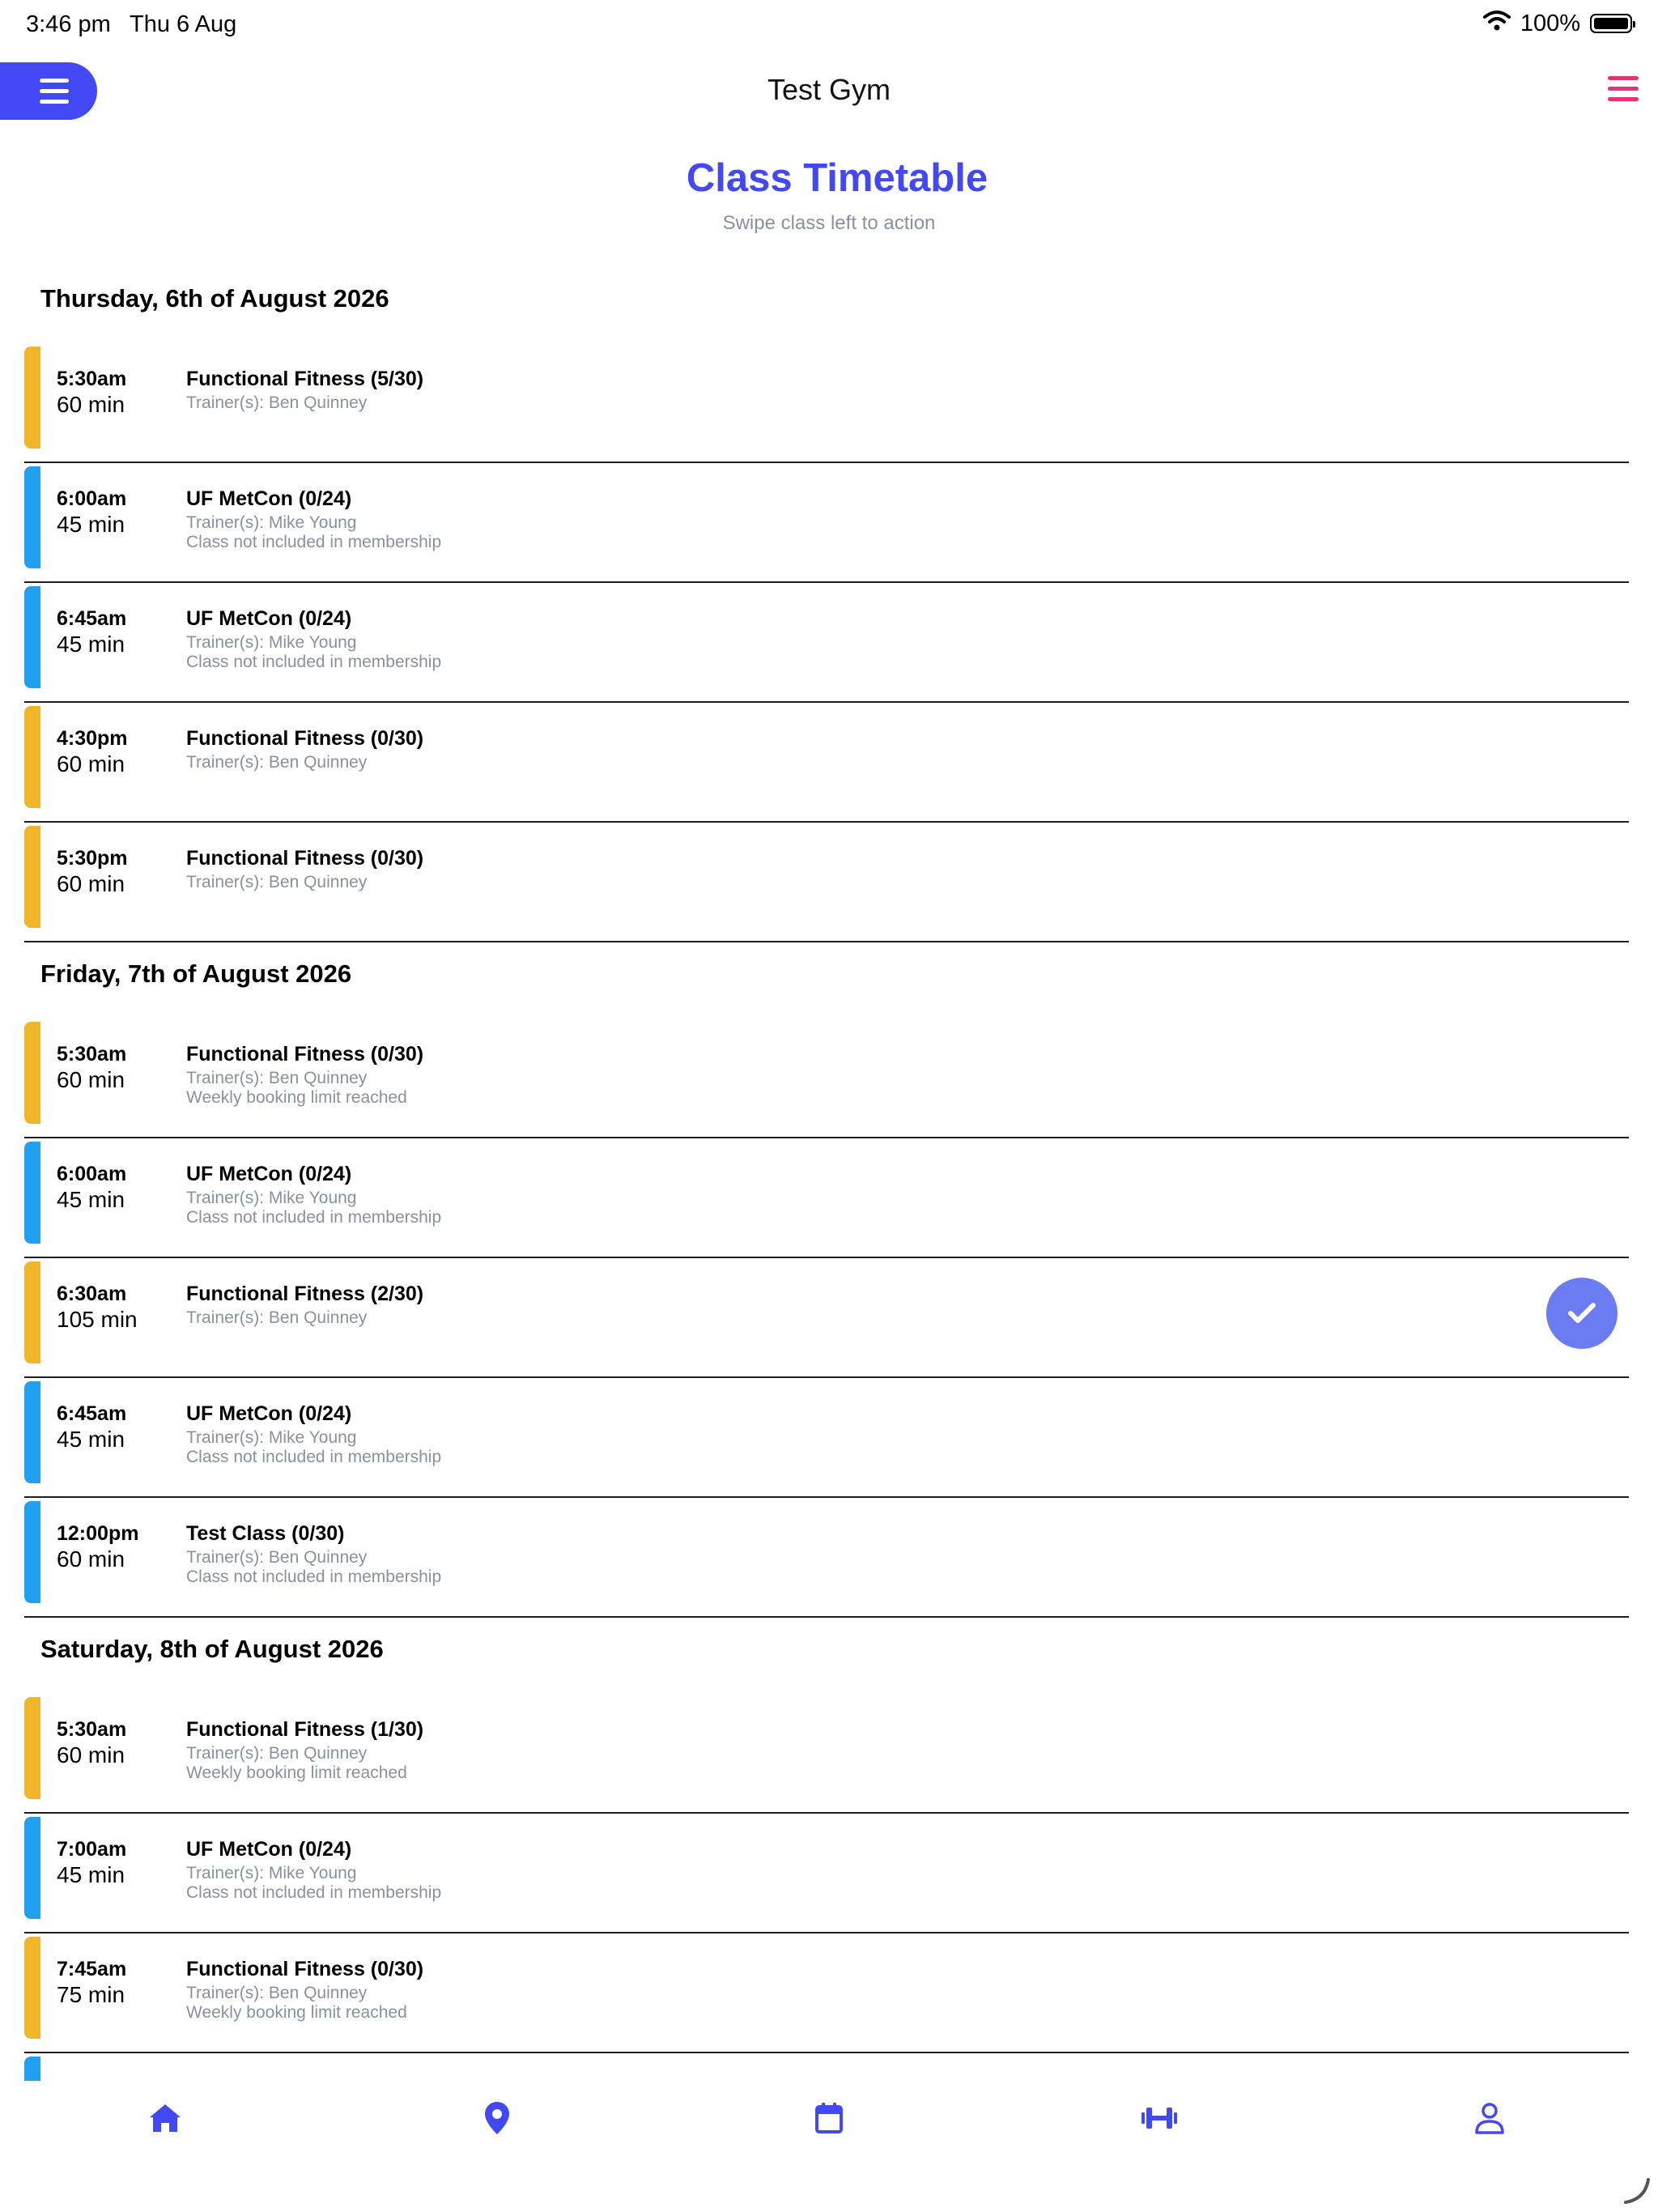 The width and height of the screenshot is (1658, 2212). Describe the element at coordinates (305, 379) in the screenshot. I see `class-name: Functional Fitness (5/30)` at that location.